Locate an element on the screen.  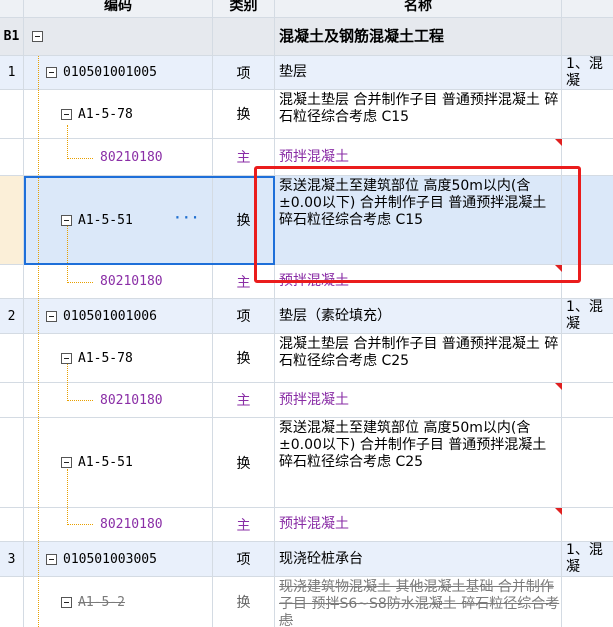
category-cell is located at coordinates (244, 36).